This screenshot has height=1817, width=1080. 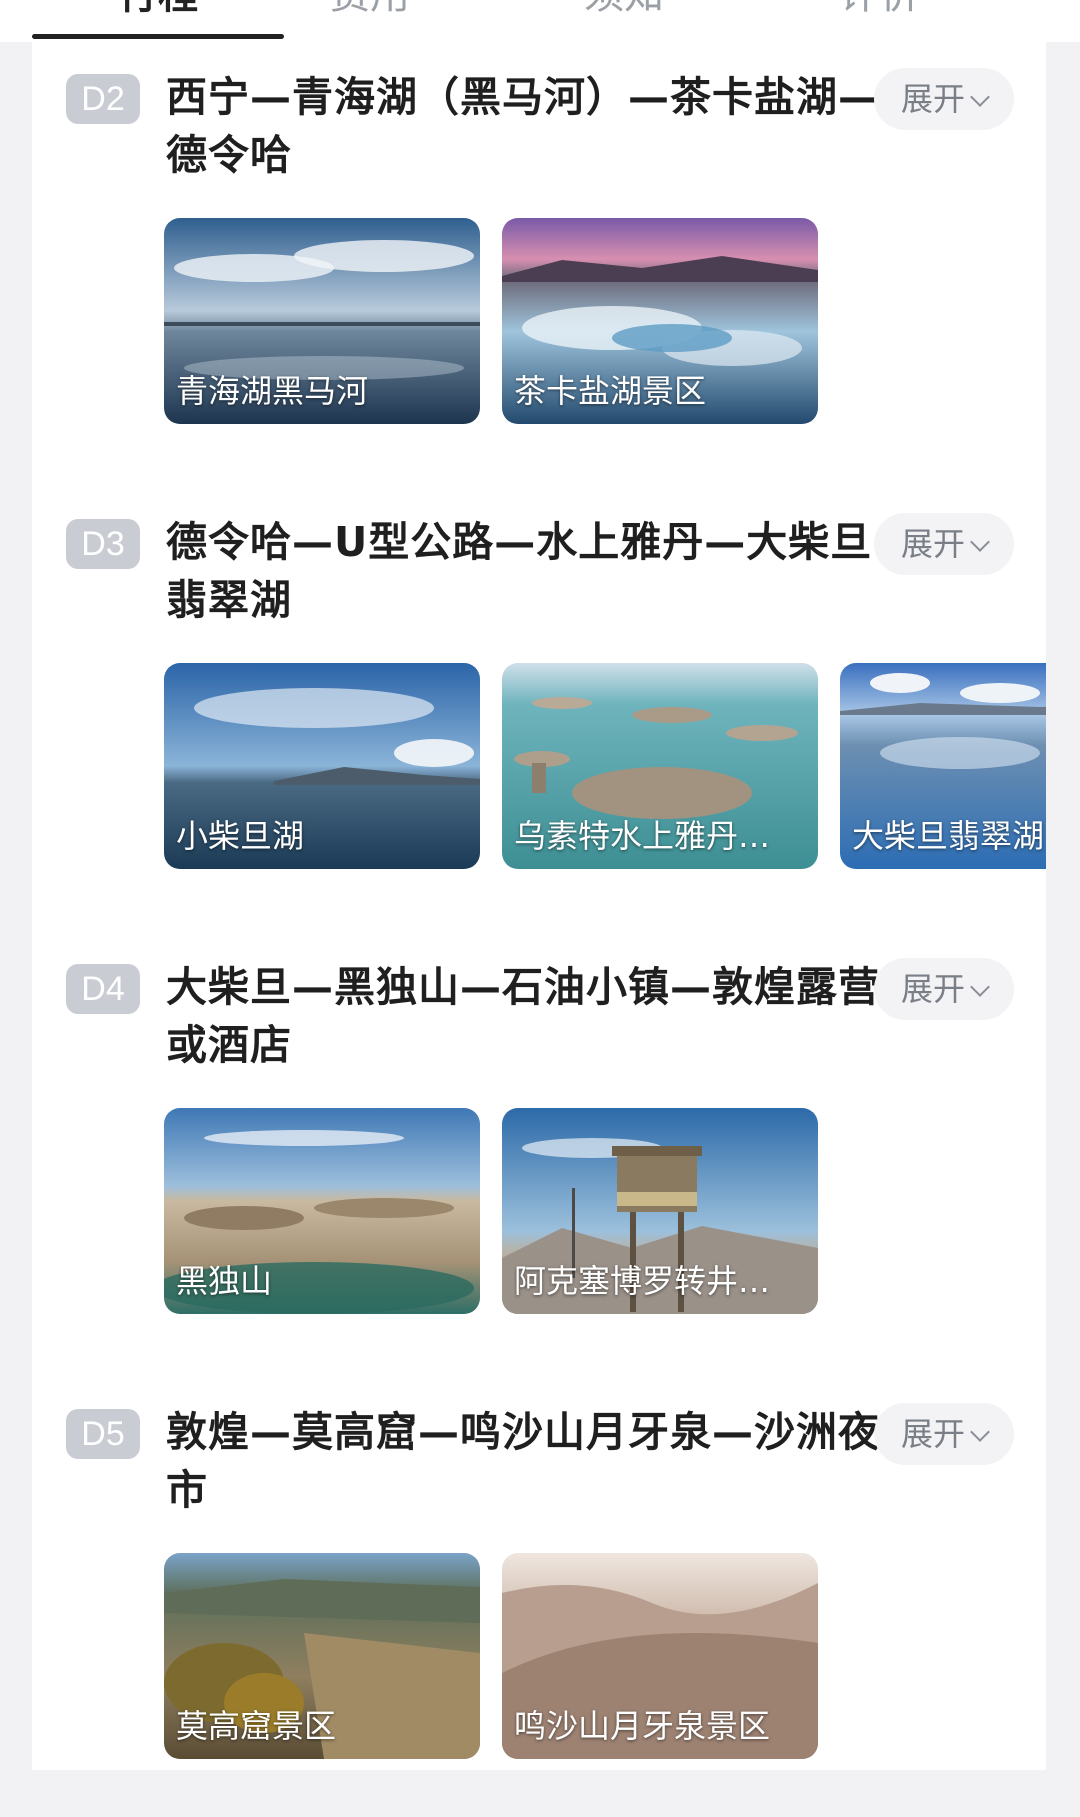 I want to click on day-badge: D2, so click(x=103, y=99).